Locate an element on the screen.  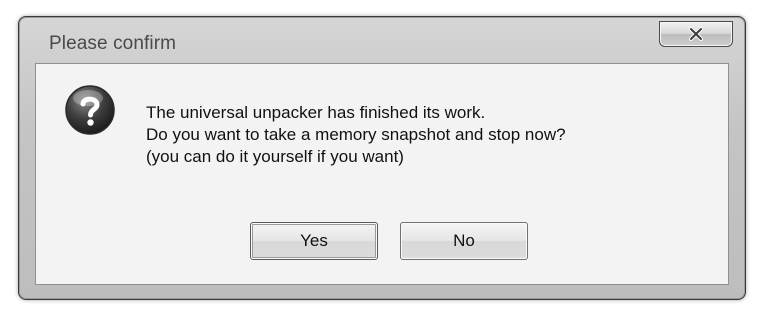
close-icon is located at coordinates (696, 34).